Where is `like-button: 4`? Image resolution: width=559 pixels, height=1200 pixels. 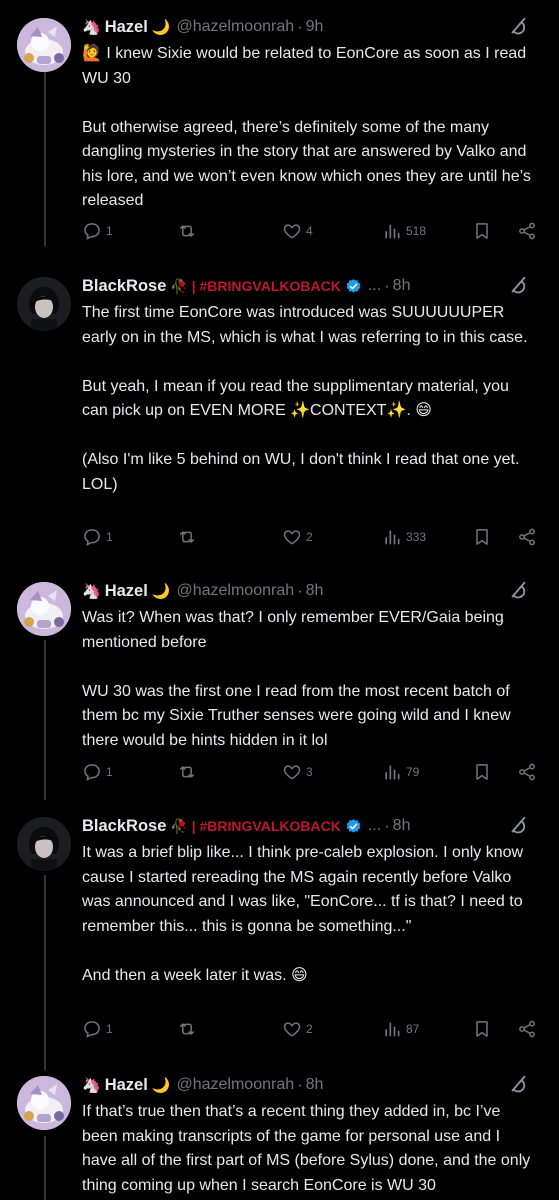 like-button: 4 is located at coordinates (297, 231).